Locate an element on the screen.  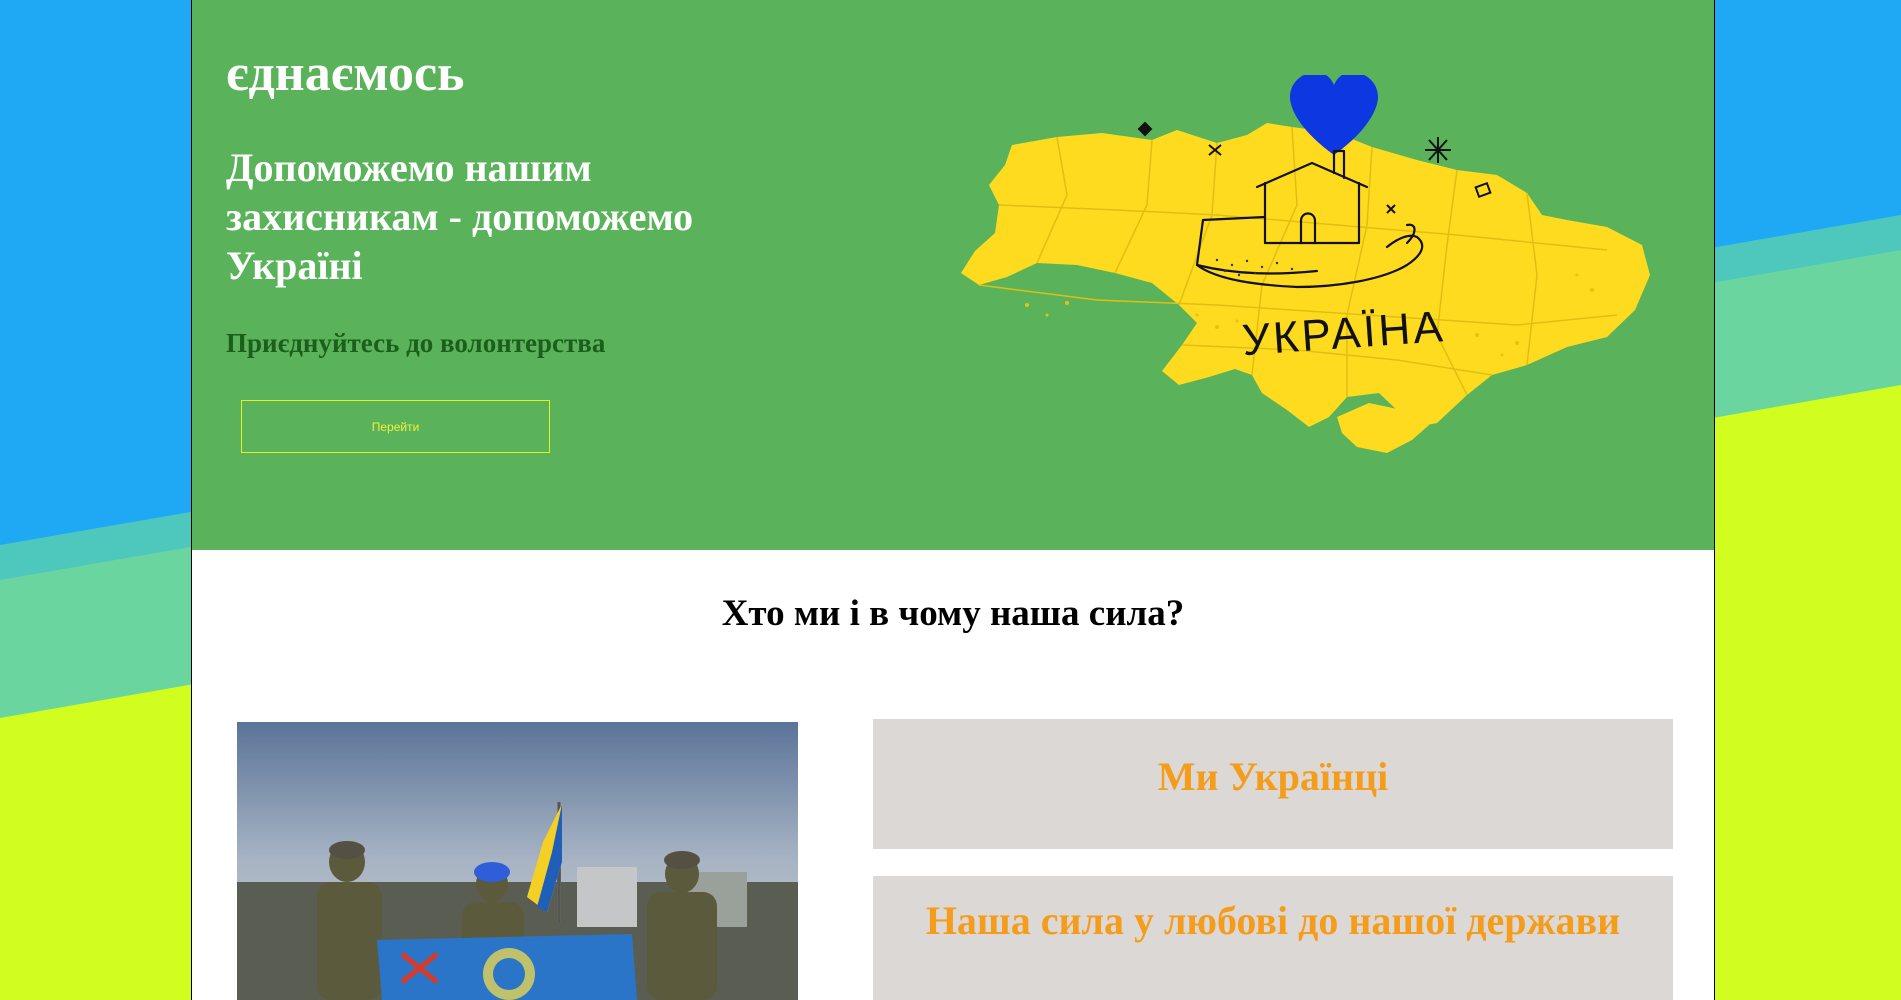
section-title: Хто ми і в чому наша сила? is located at coordinates (953, 613).